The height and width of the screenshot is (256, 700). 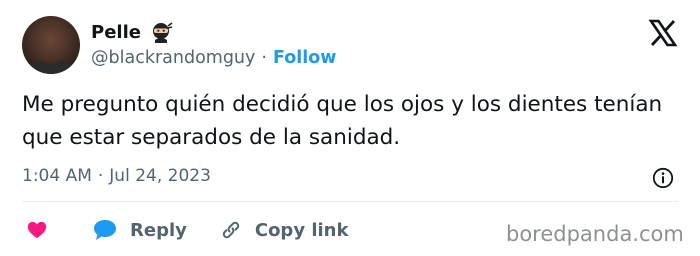 I want to click on author-handle-row: @blackrandomguy · Follow, so click(x=213, y=58).